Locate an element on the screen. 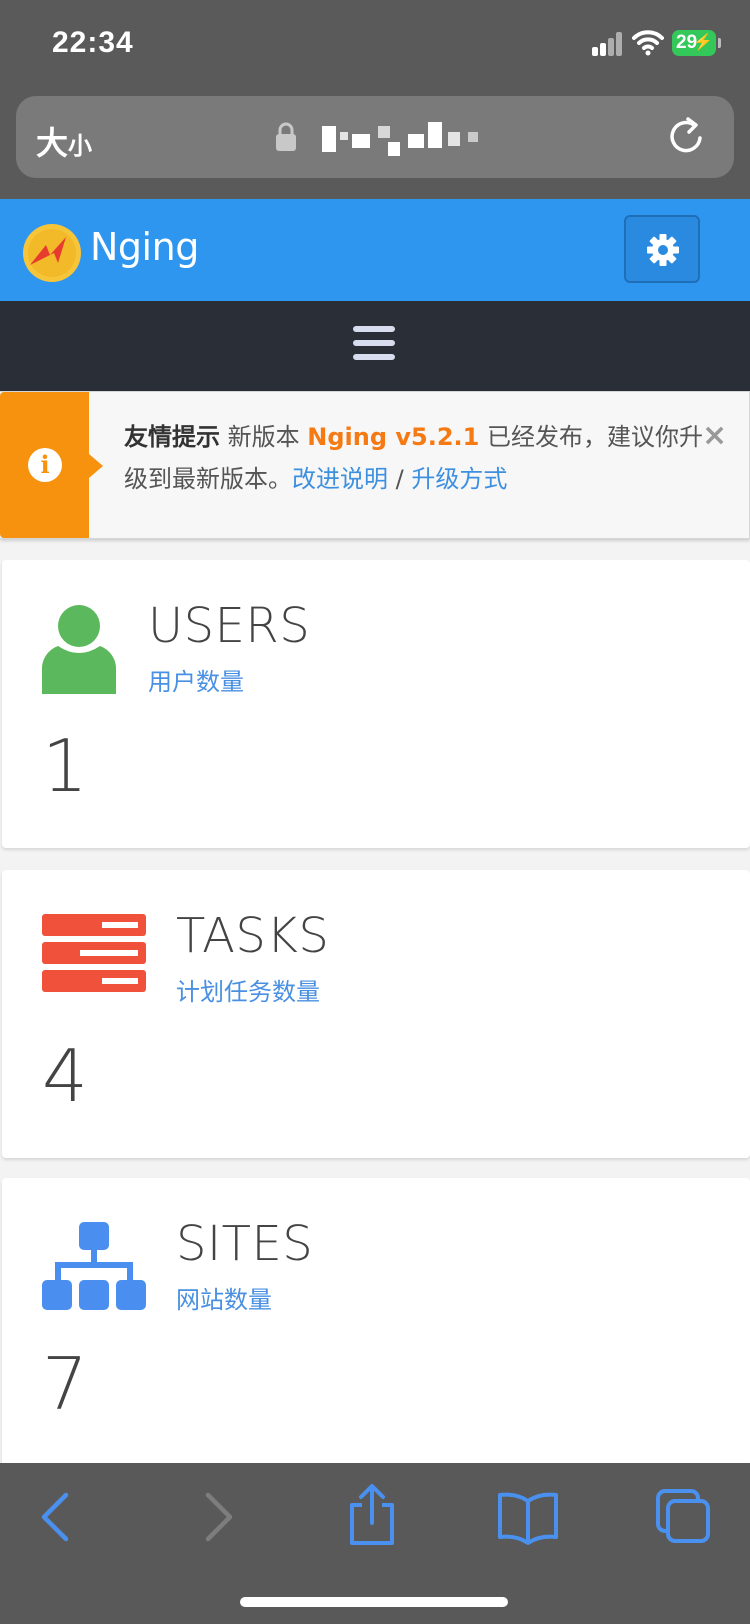  browser-top-chrome: 22:34 29 ⚡ 大小 is located at coordinates (375, 99).